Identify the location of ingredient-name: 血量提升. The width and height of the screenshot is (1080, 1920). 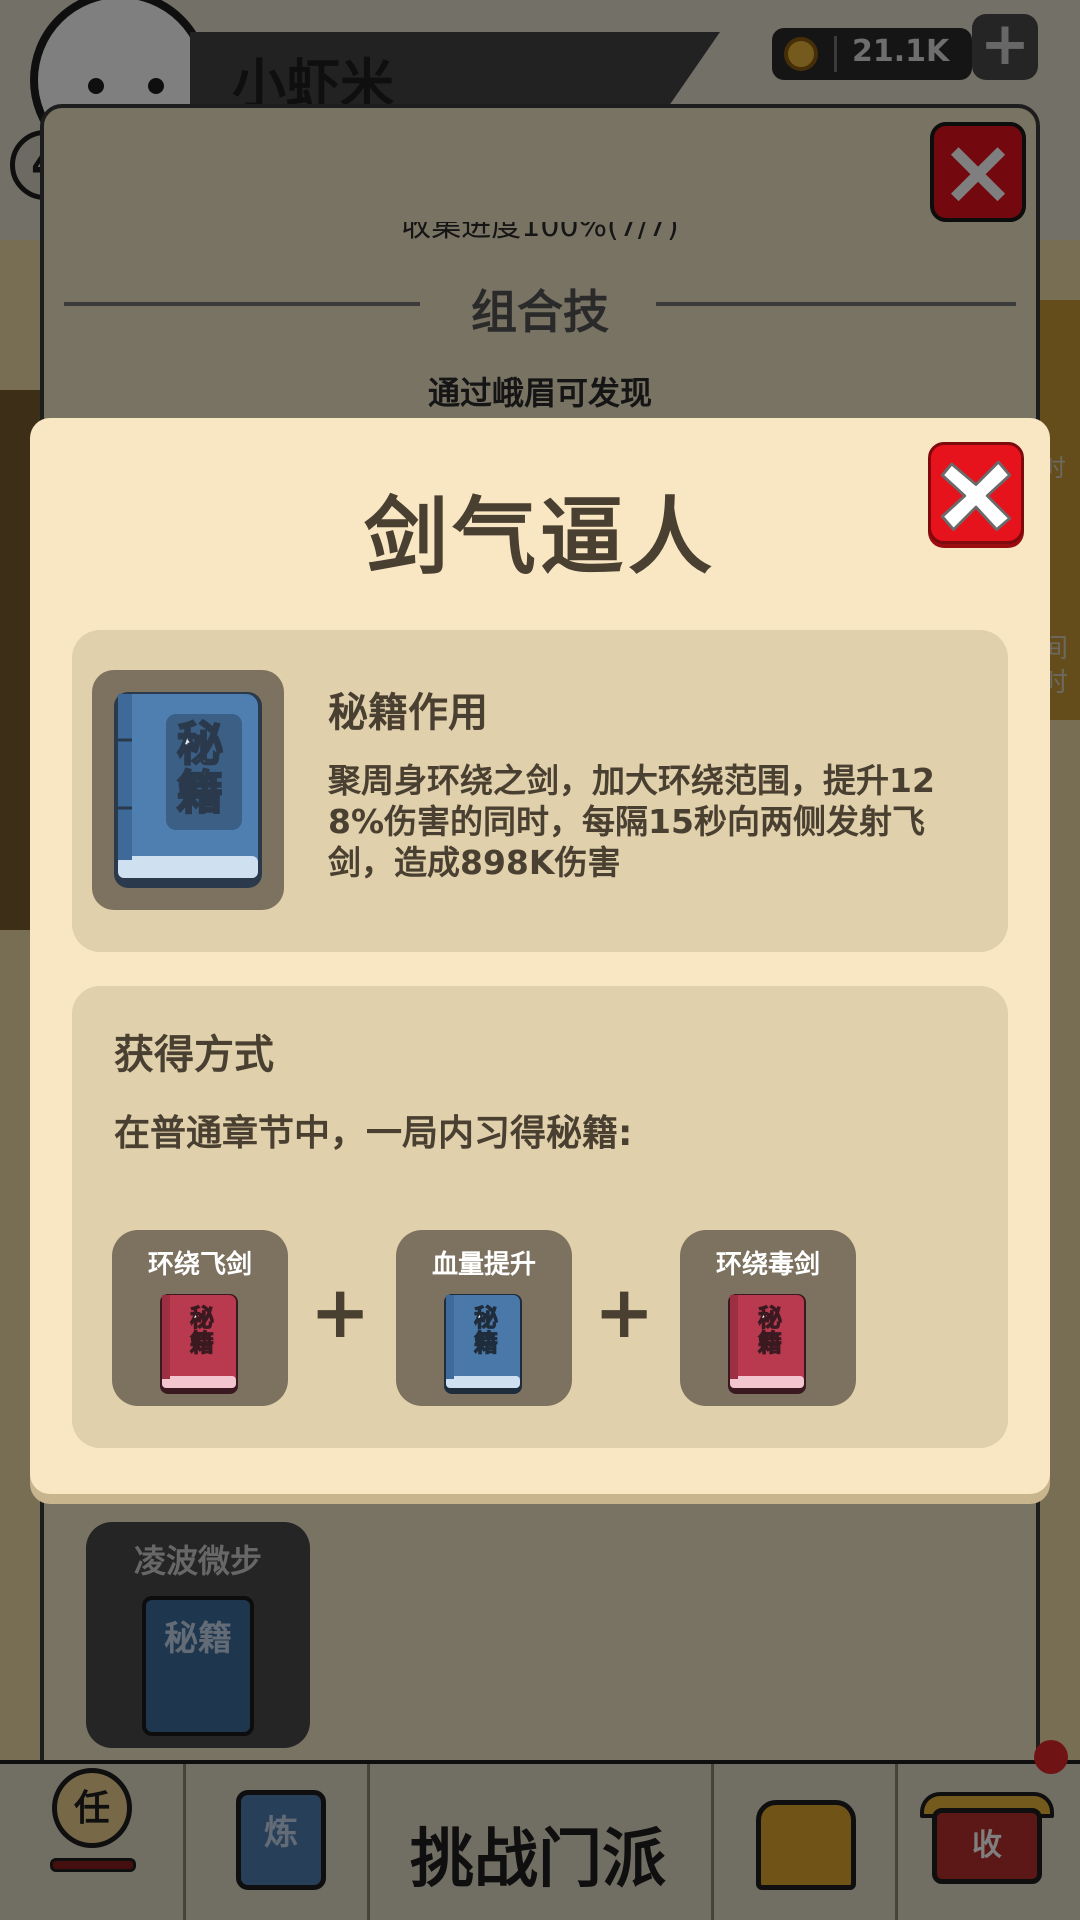
(483, 1265).